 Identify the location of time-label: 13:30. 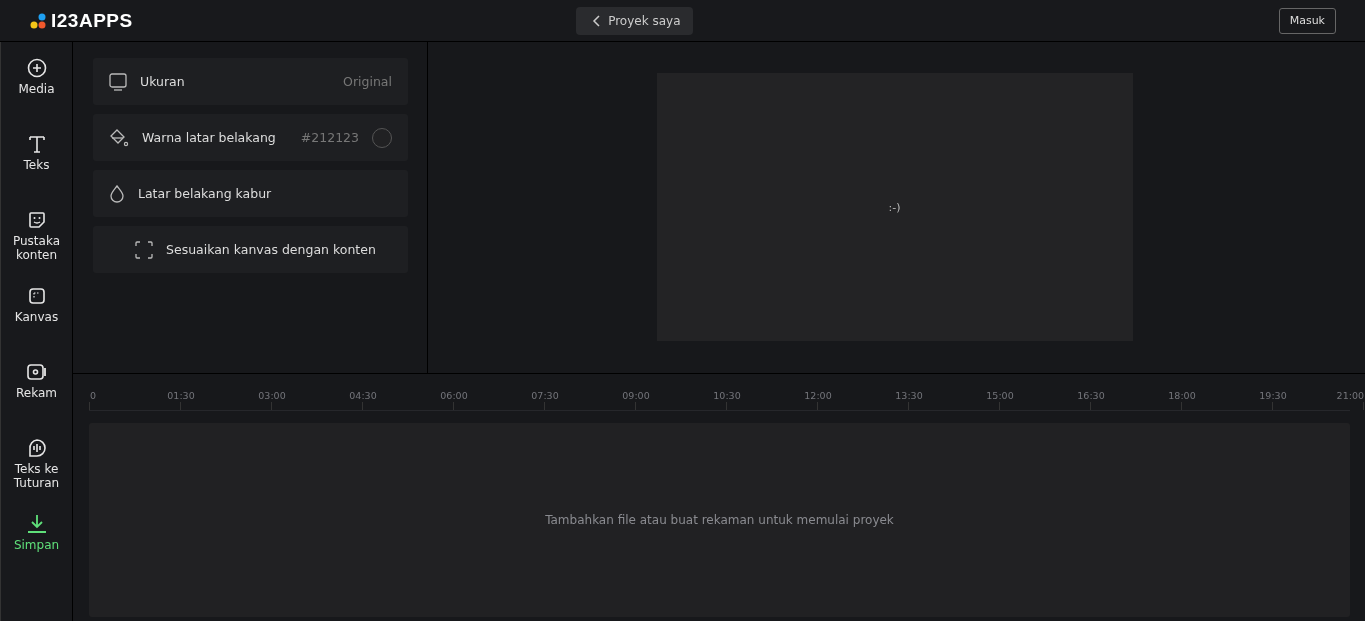
(909, 395).